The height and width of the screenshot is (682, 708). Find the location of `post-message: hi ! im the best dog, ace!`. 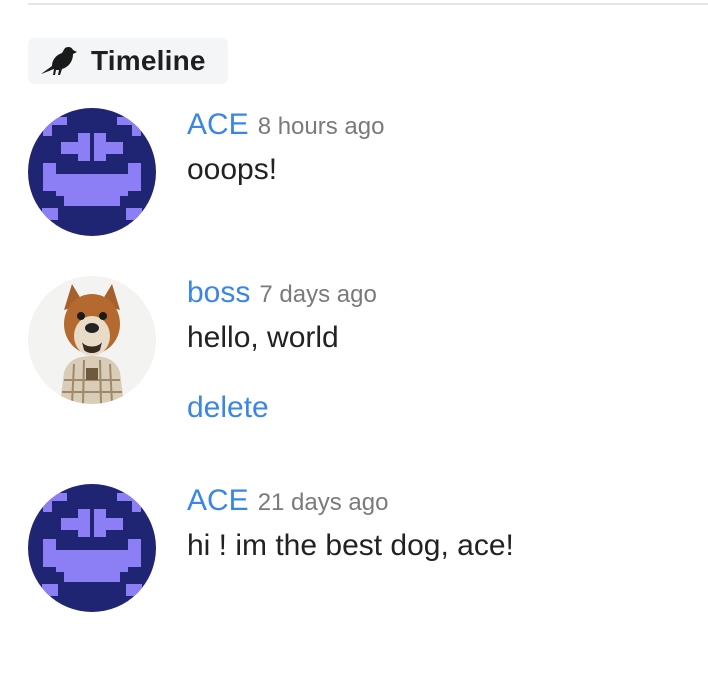

post-message: hi ! im the best dog, ace! is located at coordinates (350, 545).